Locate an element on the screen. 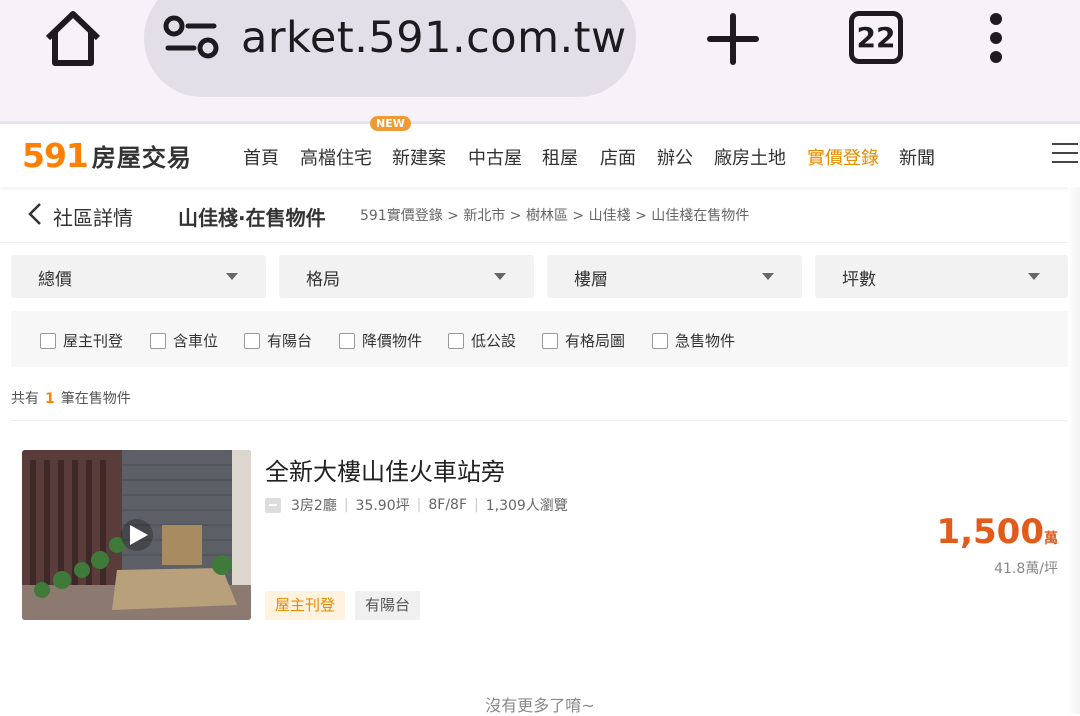 The height and width of the screenshot is (716, 1080). end-of-list-note: 沒有更多了唷~ is located at coordinates (540, 705).